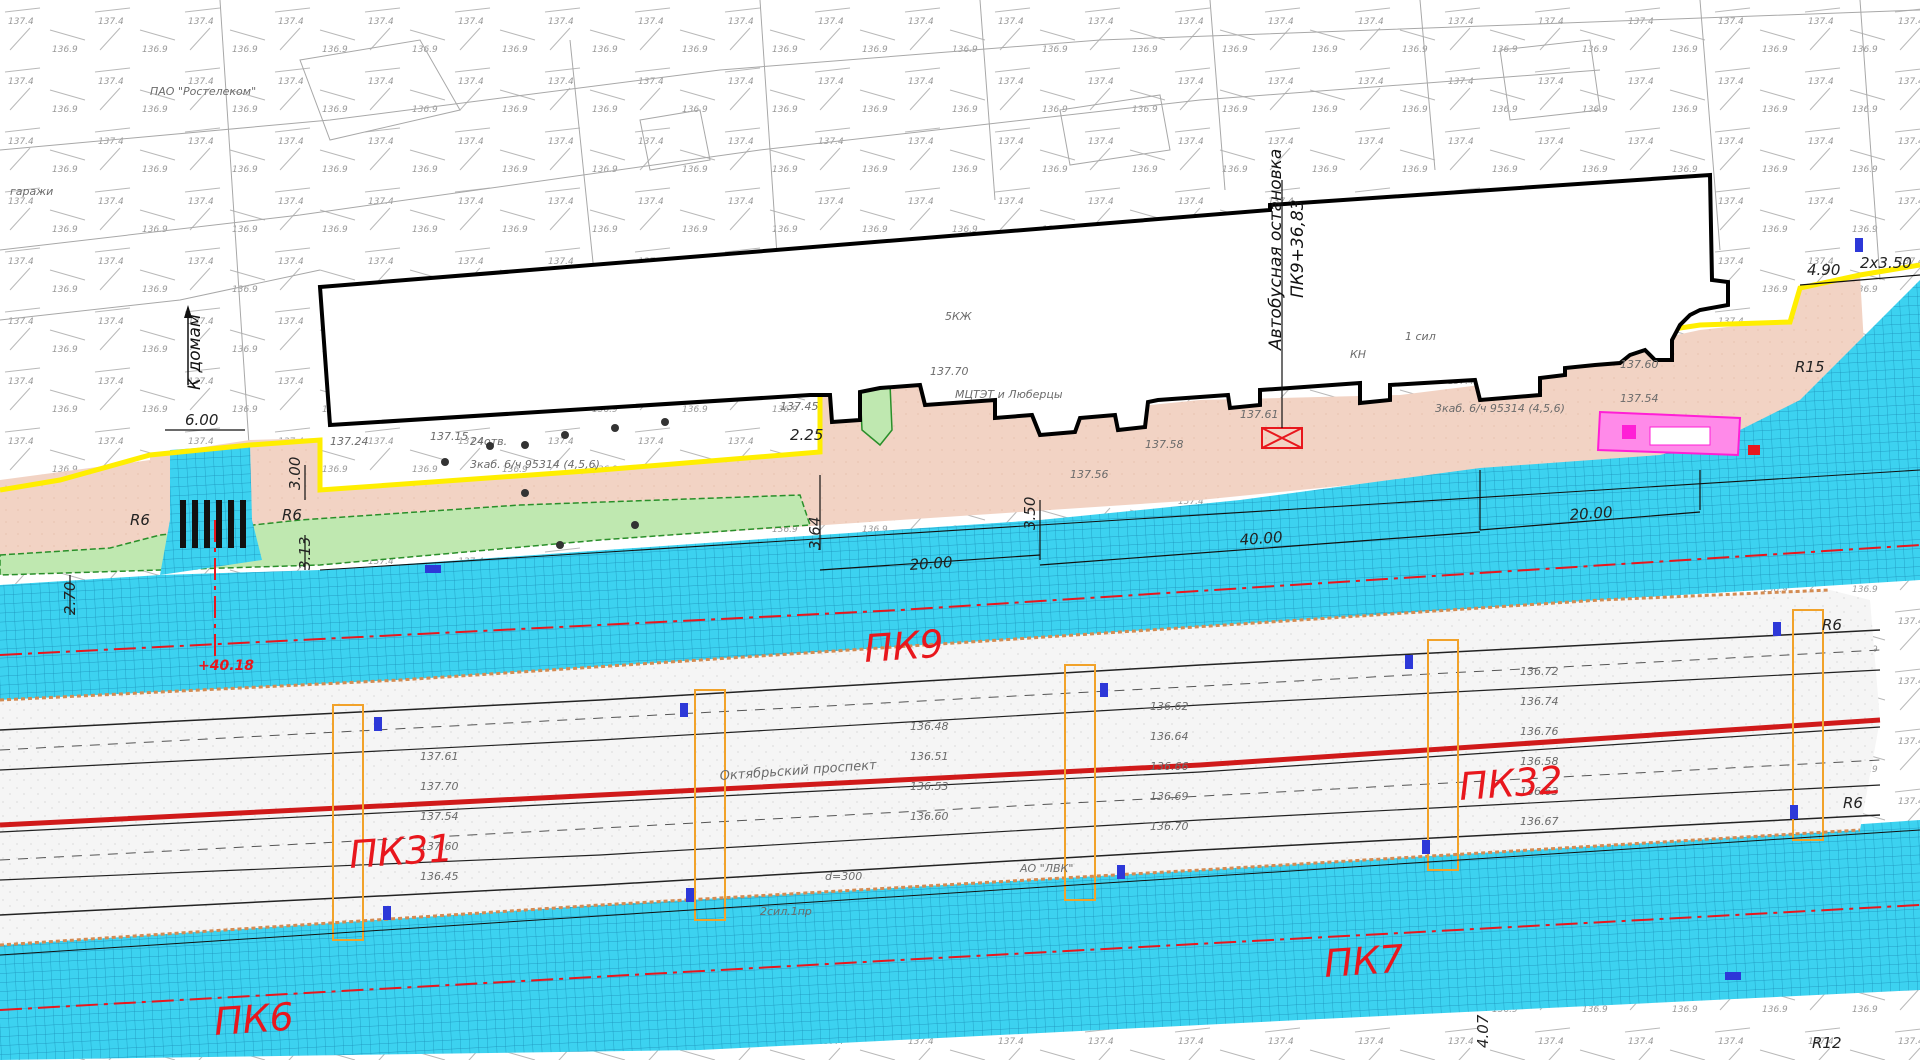  Describe the element at coordinates (201, 420) in the screenshot. I see `dimension-label: 6.00` at that location.